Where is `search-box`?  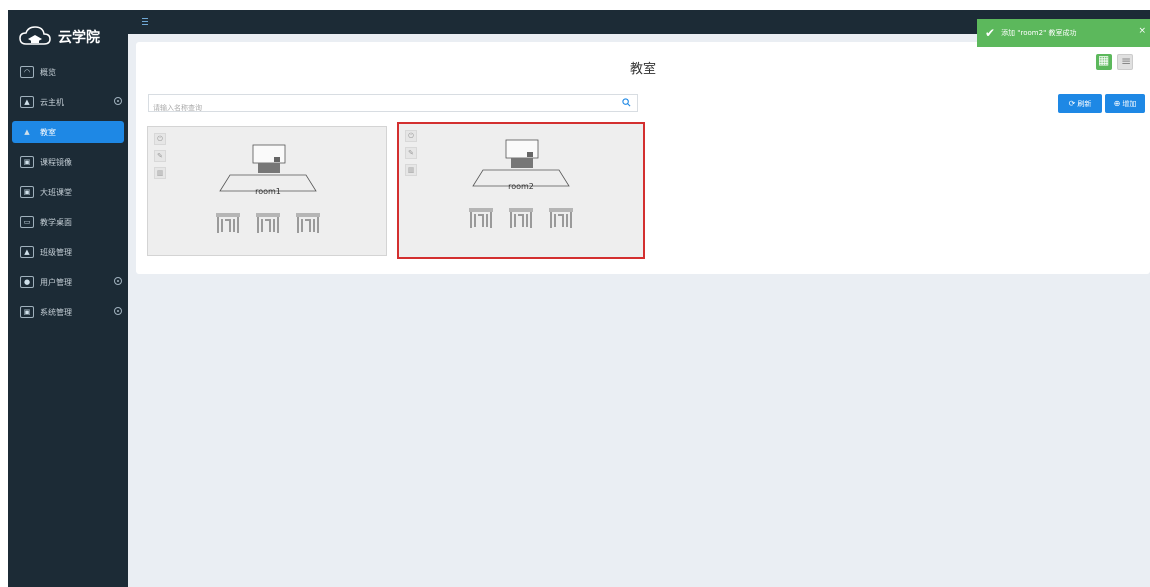
search-box is located at coordinates (393, 105).